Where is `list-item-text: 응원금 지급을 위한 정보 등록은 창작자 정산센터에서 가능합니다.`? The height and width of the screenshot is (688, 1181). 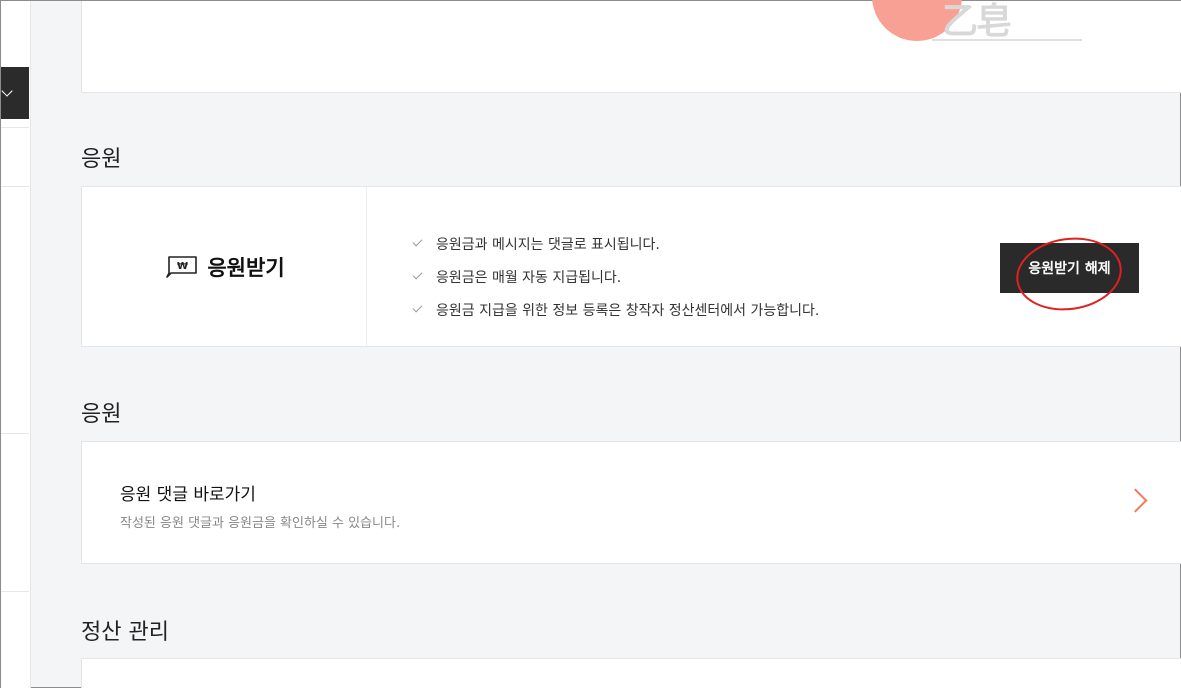 list-item-text: 응원금 지급을 위한 정보 등록은 창작자 정산센터에서 가능합니다. is located at coordinates (628, 310).